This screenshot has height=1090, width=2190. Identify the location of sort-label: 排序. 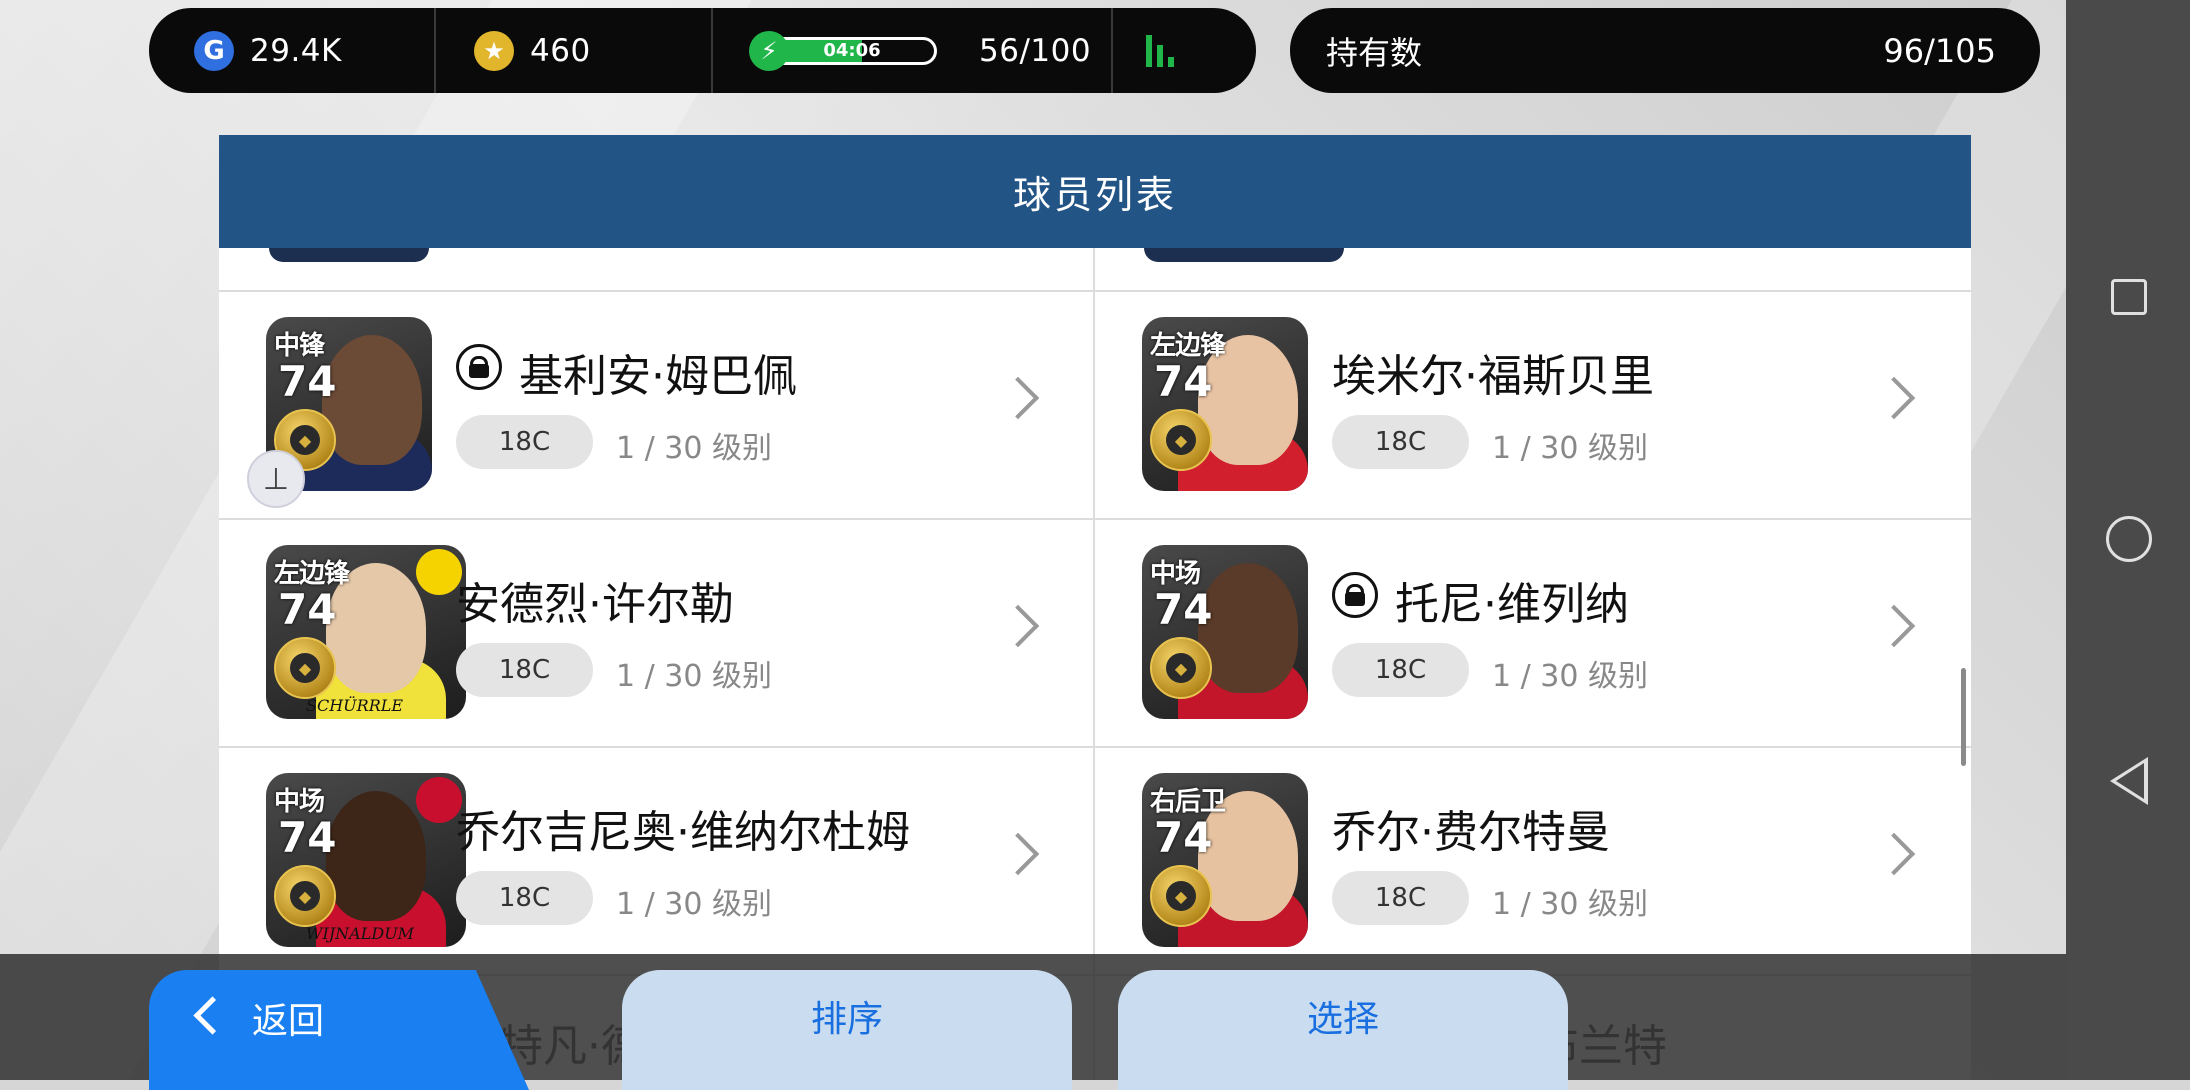
(846, 1019).